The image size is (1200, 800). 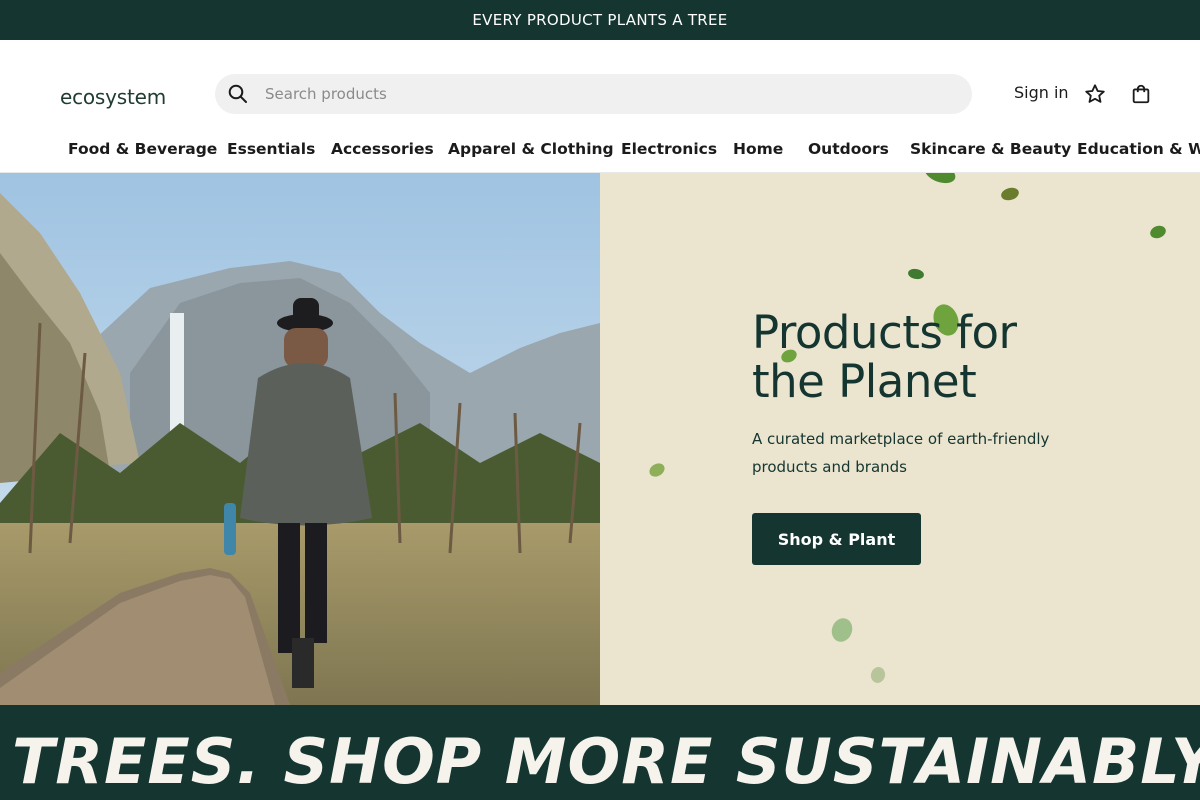 I want to click on nav-item-electronics: Electronics, so click(x=669, y=149).